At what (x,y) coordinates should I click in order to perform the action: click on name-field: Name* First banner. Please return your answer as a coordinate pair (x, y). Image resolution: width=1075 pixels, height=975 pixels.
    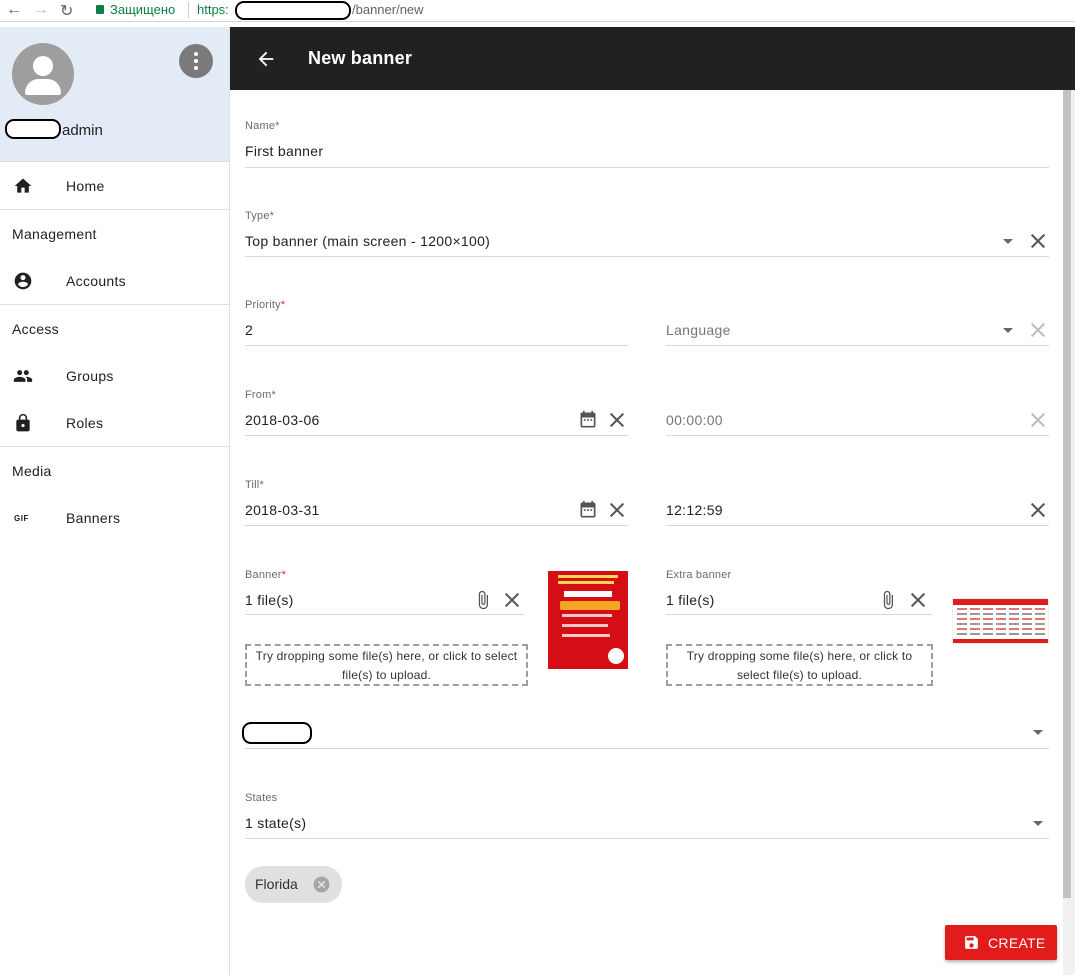
    Looking at the image, I should click on (647, 144).